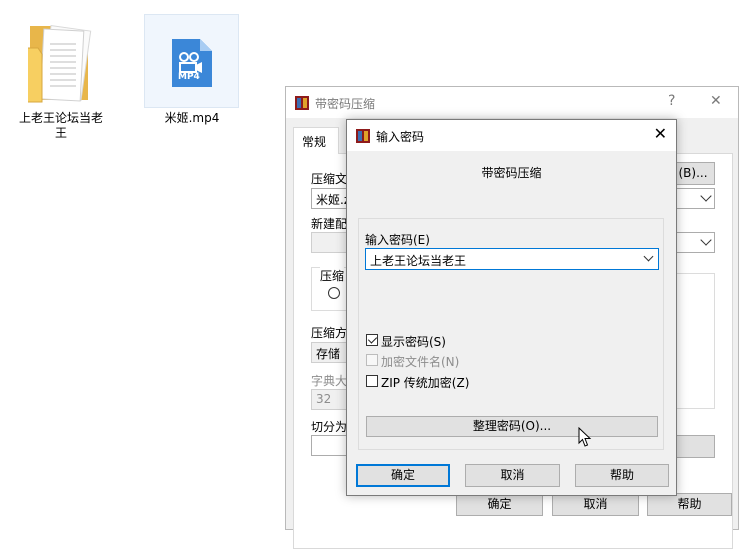 The width and height of the screenshot is (747, 549). Describe the element at coordinates (329, 179) in the screenshot. I see `archive-name-label: 压缩文` at that location.